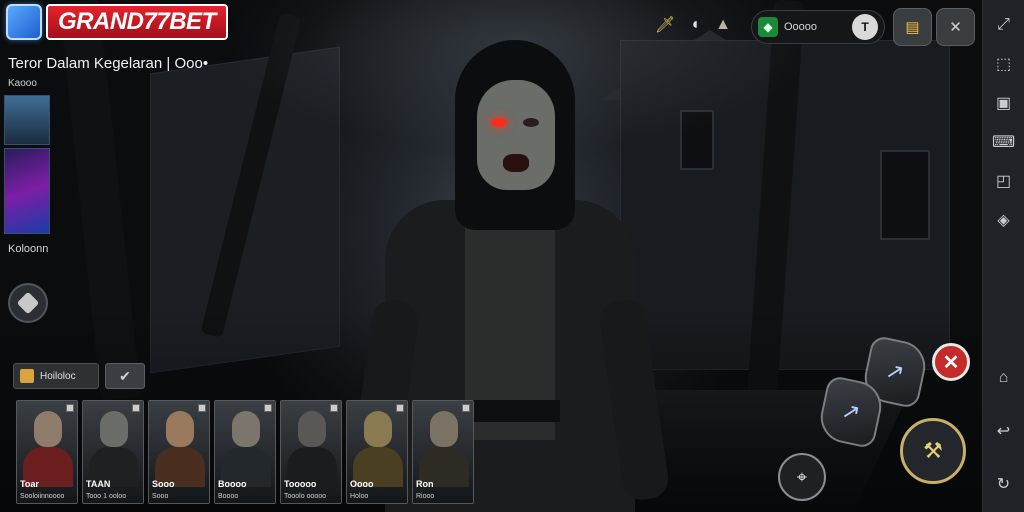 The height and width of the screenshot is (512, 1024). What do you see at coordinates (125, 376) in the screenshot?
I see `confirm-button: ✔` at bounding box center [125, 376].